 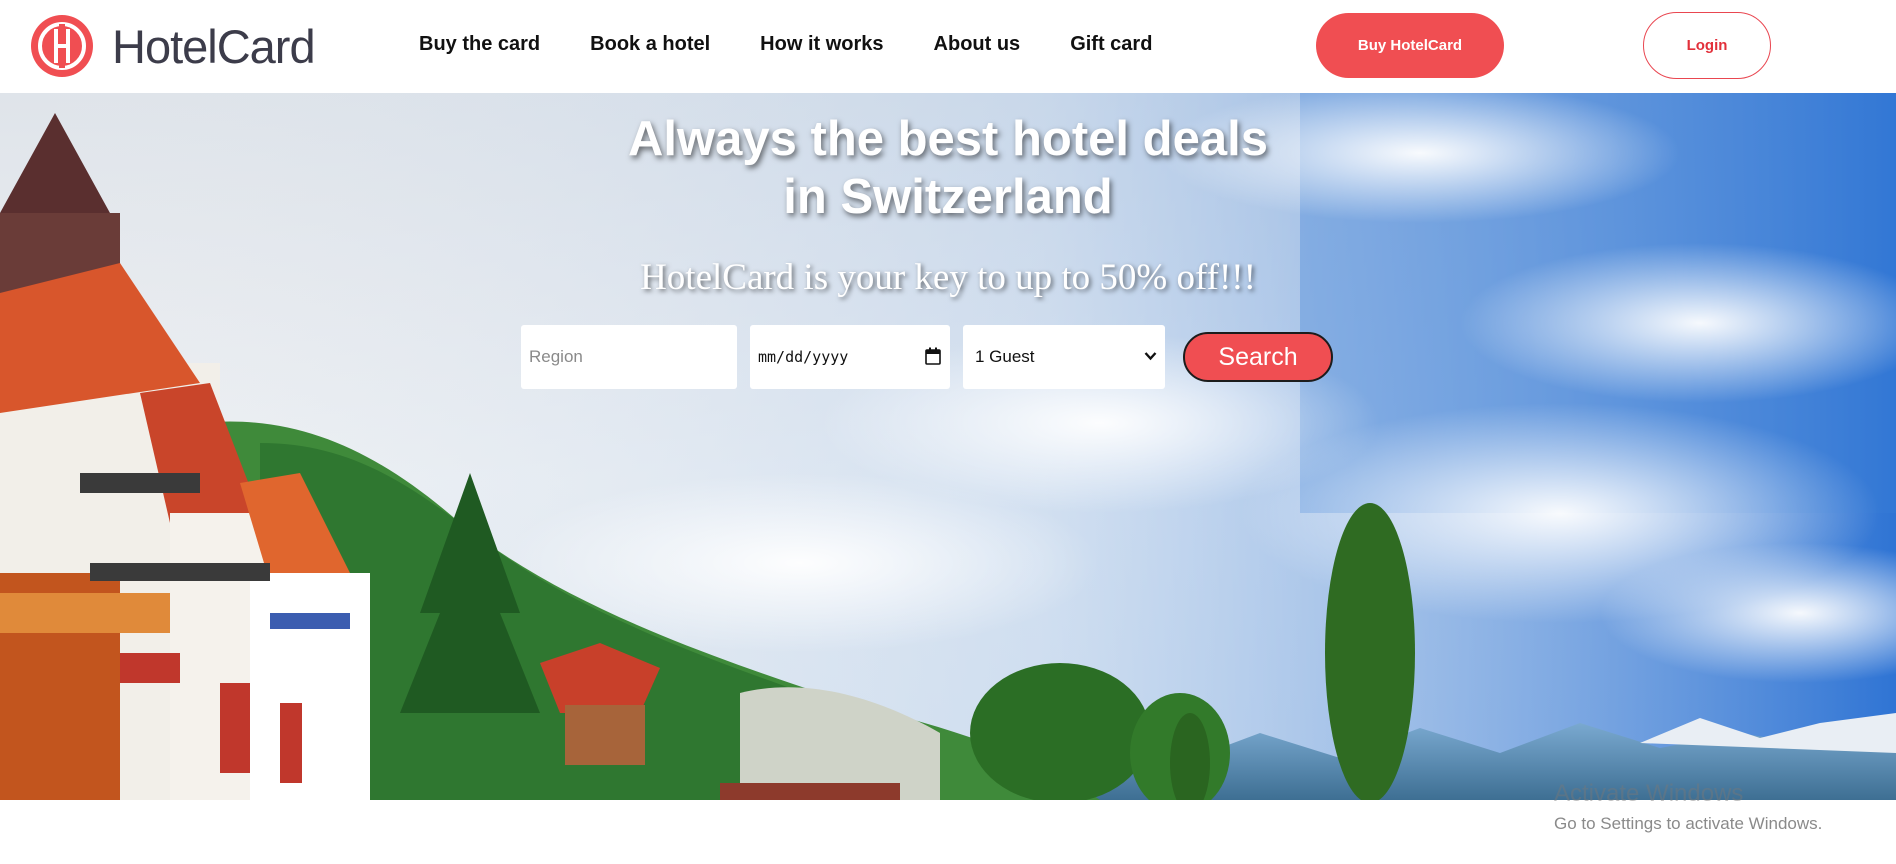 What do you see at coordinates (214, 46) in the screenshot?
I see `logo-text: HotelCard` at bounding box center [214, 46].